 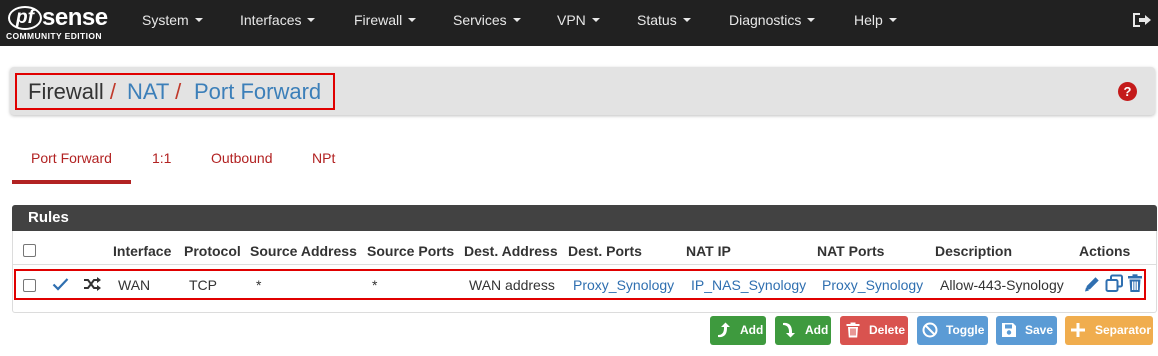 What do you see at coordinates (92, 284) in the screenshot?
I see `shuffle-icon` at bounding box center [92, 284].